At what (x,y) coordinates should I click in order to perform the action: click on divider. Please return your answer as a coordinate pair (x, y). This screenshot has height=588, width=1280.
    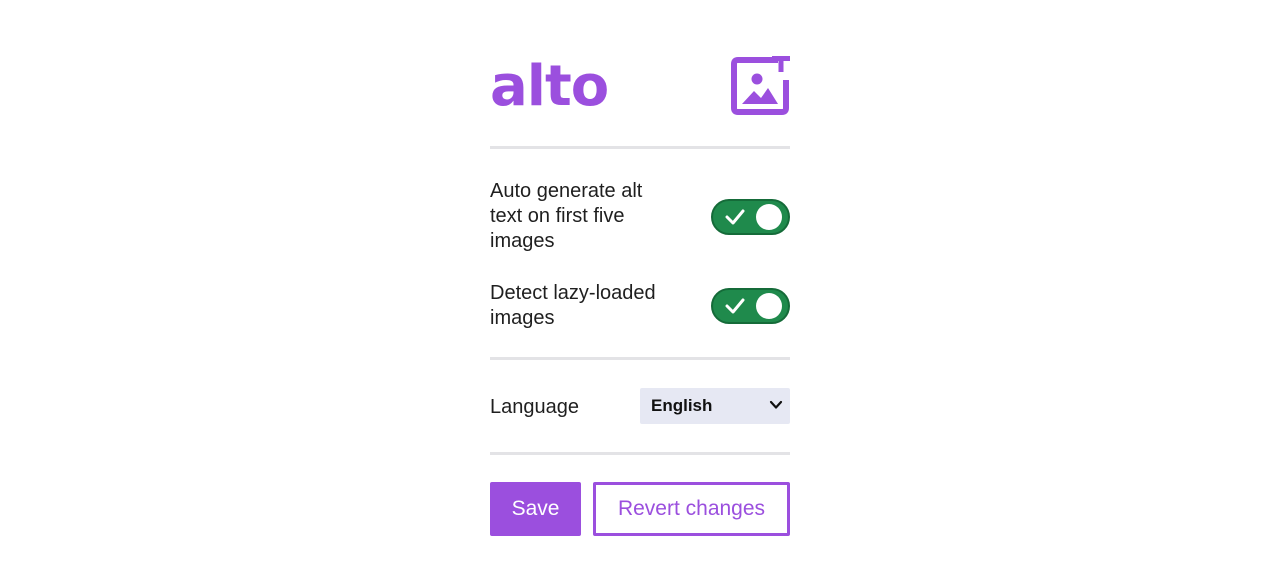
    Looking at the image, I should click on (640, 453).